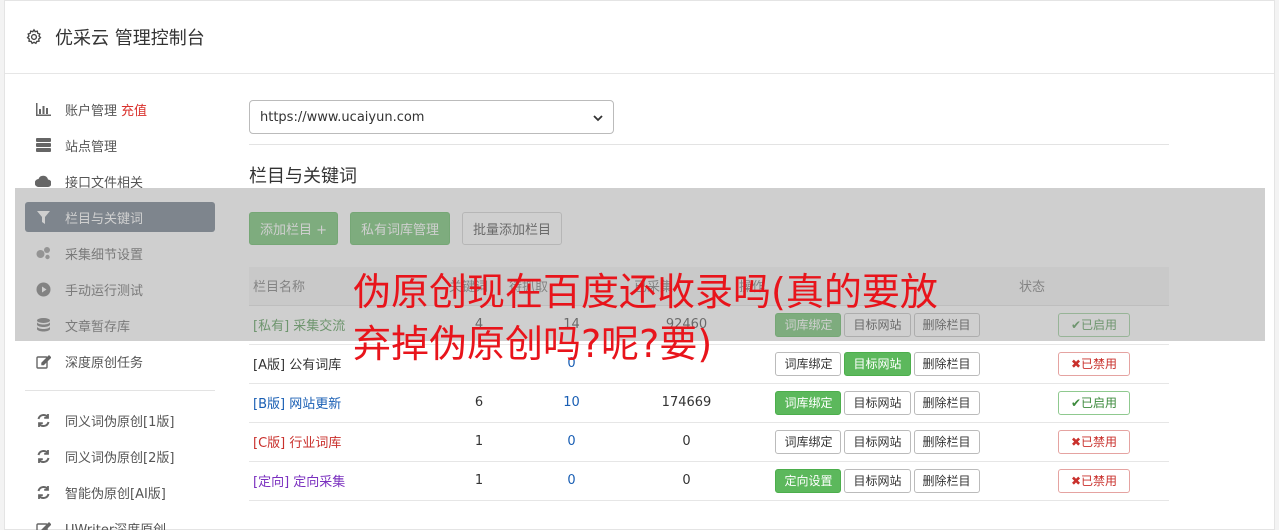  Describe the element at coordinates (116, 526) in the screenshot. I see `sidebar-item-label: UWriter深度原创` at that location.